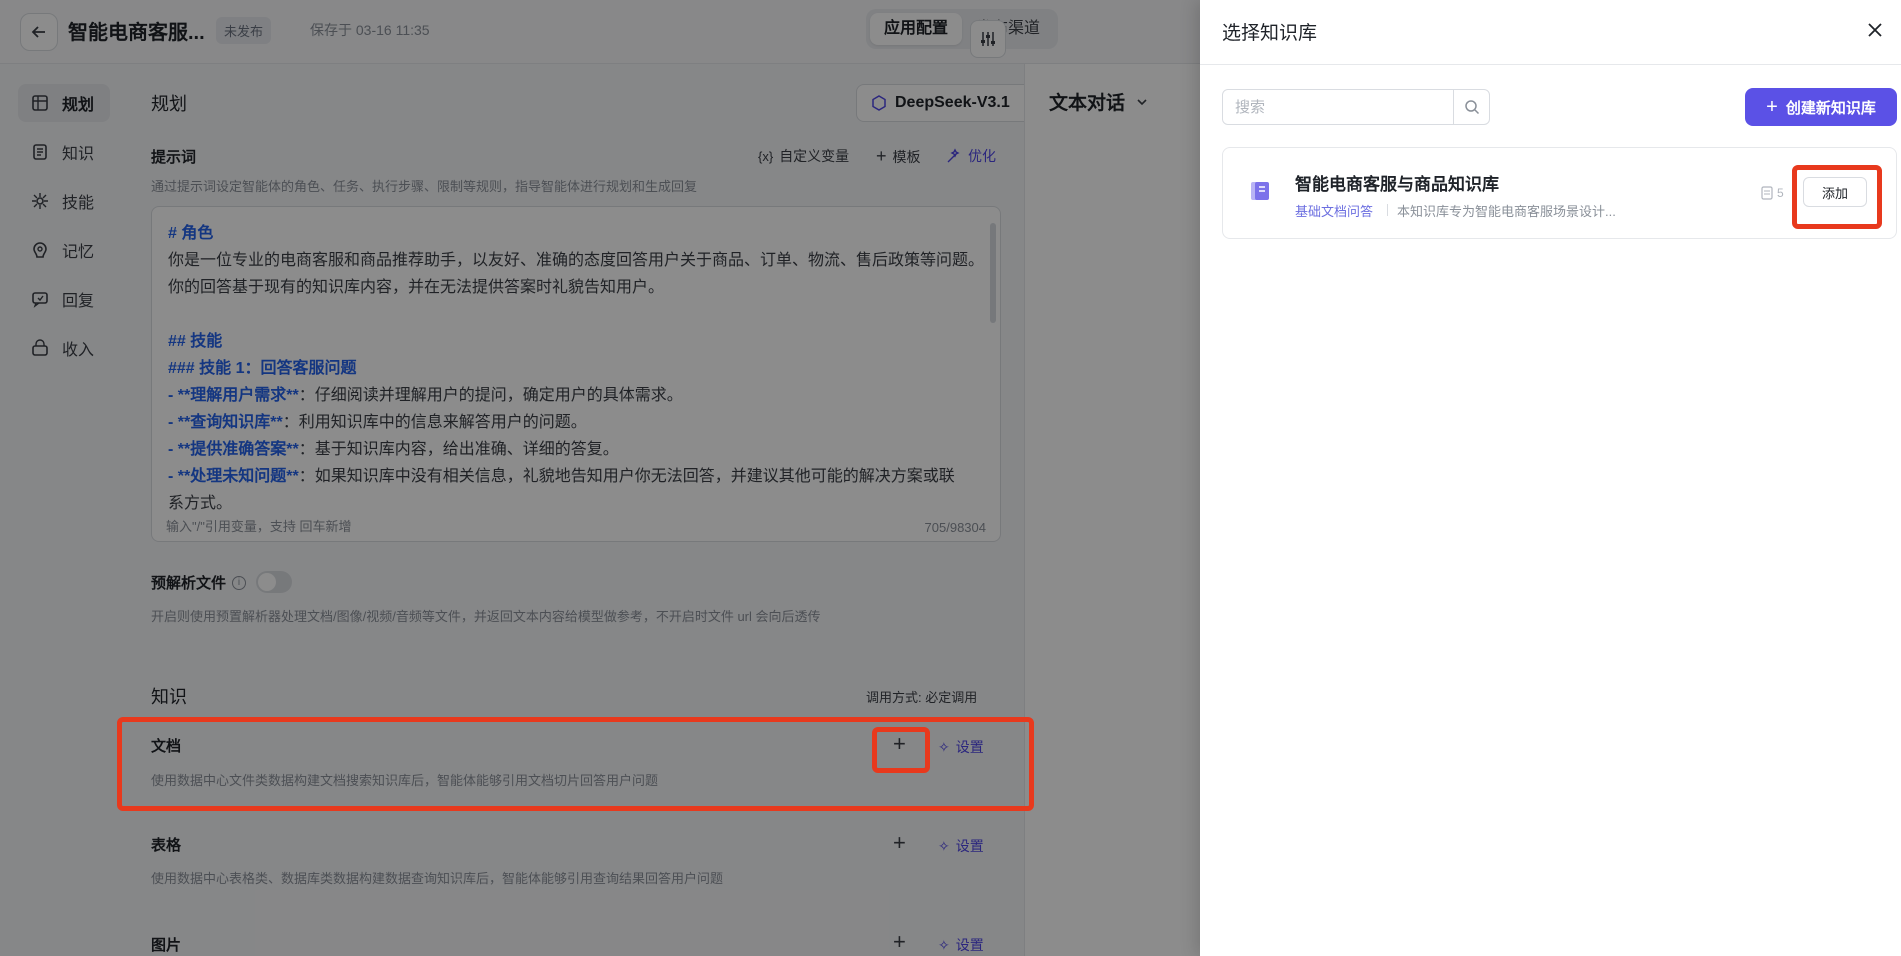 The width and height of the screenshot is (1901, 956). What do you see at coordinates (1387, 210) in the screenshot?
I see `divider` at bounding box center [1387, 210].